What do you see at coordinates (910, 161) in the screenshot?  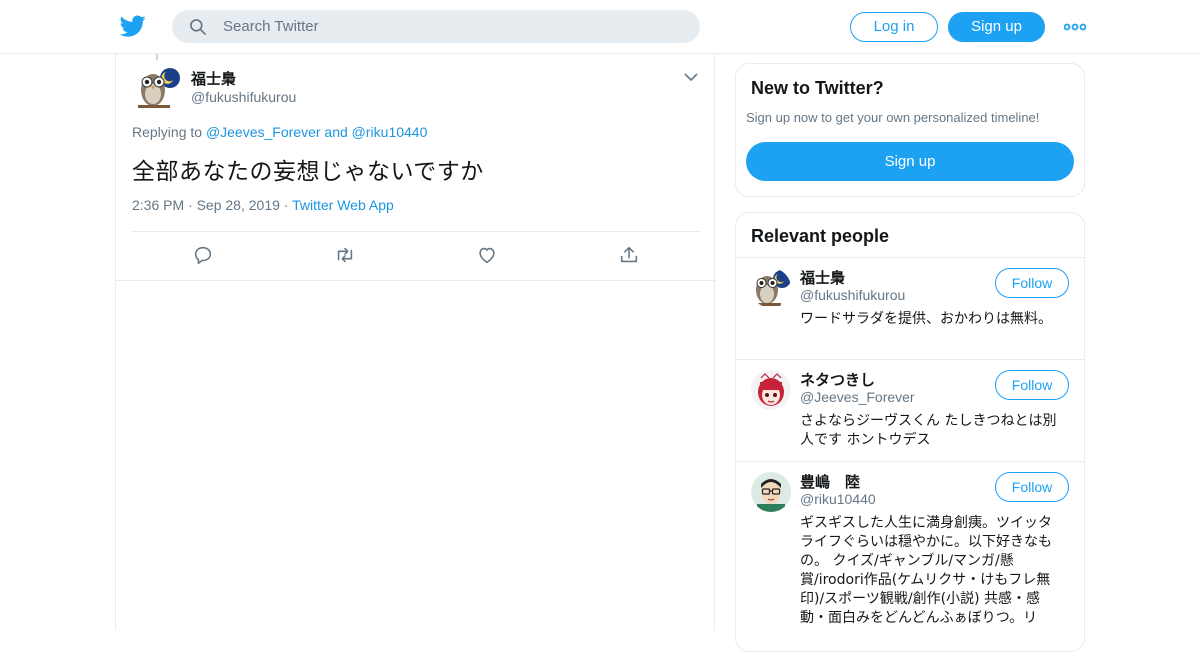 I see `sidebar-signup-button: Sign up` at bounding box center [910, 161].